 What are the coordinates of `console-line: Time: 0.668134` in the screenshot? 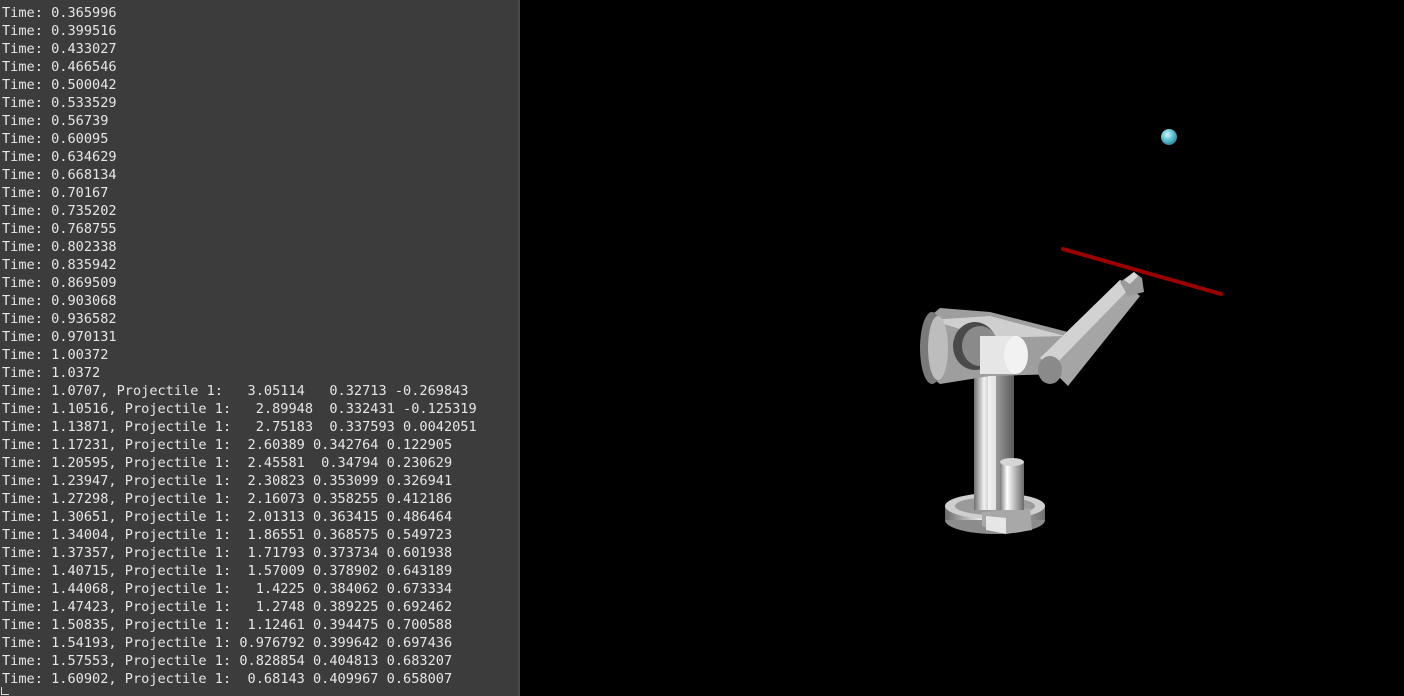 It's located at (59, 175).